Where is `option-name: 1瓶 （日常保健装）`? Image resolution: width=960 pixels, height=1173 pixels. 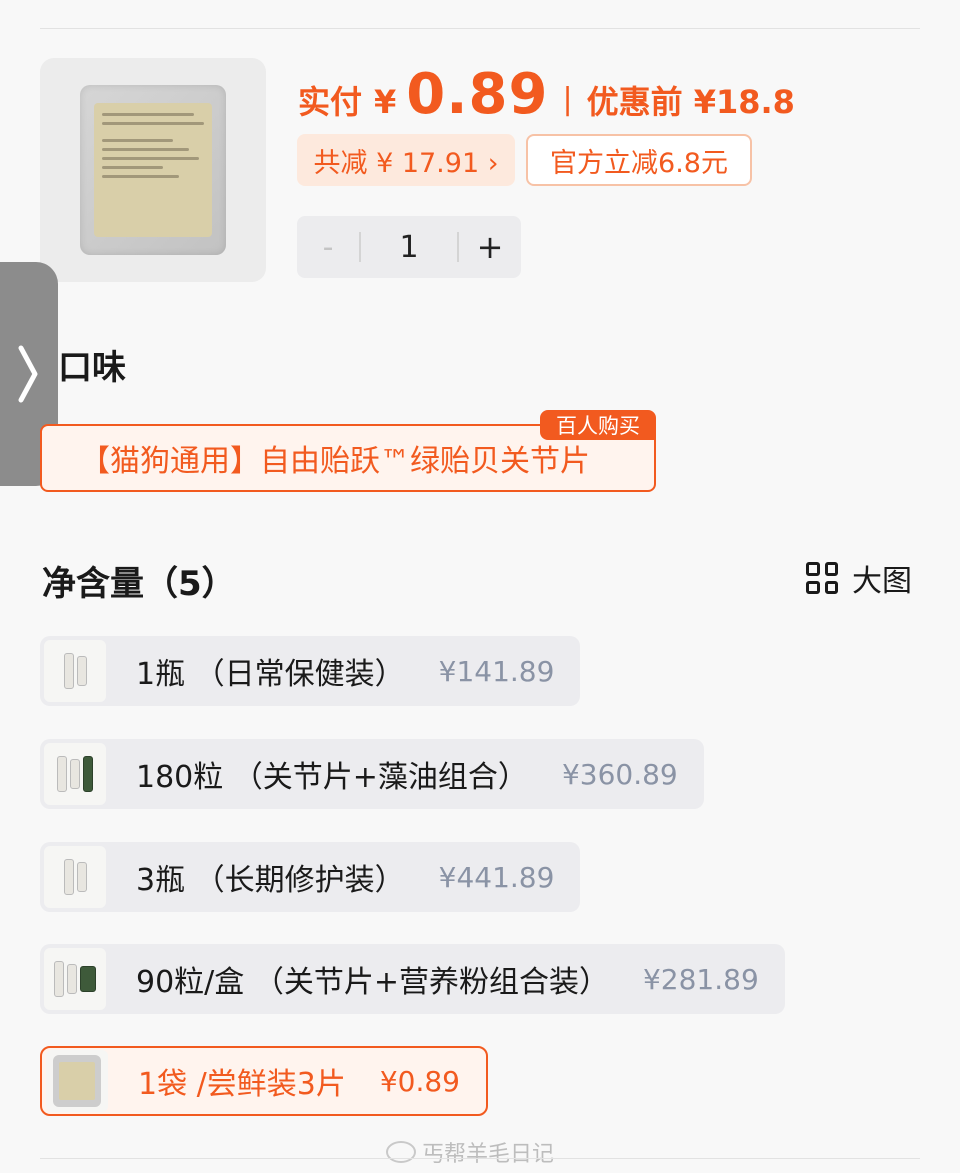
option-name: 1瓶 （日常保健装） is located at coordinates (270, 674).